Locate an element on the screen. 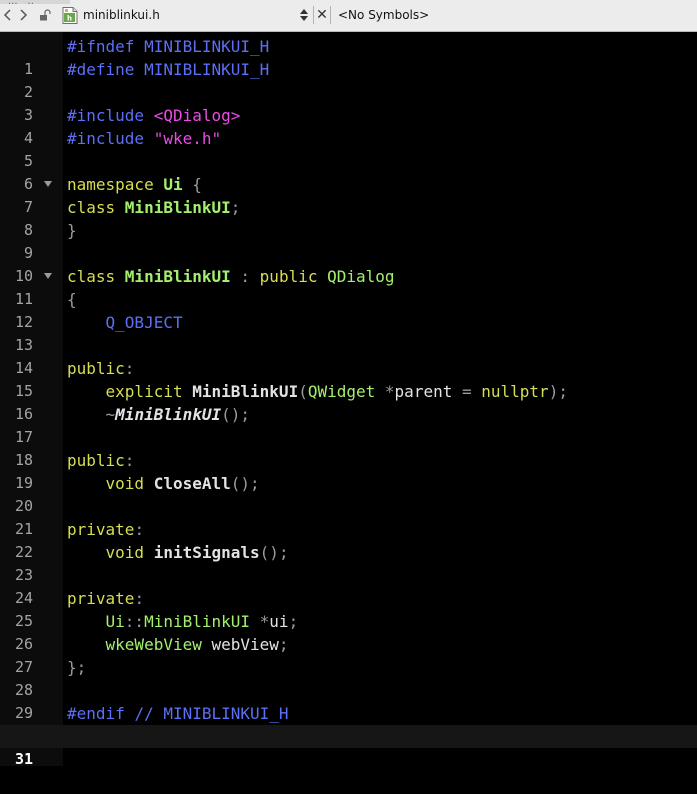 The width and height of the screenshot is (697, 794). identifier-token: ui is located at coordinates (279, 621).